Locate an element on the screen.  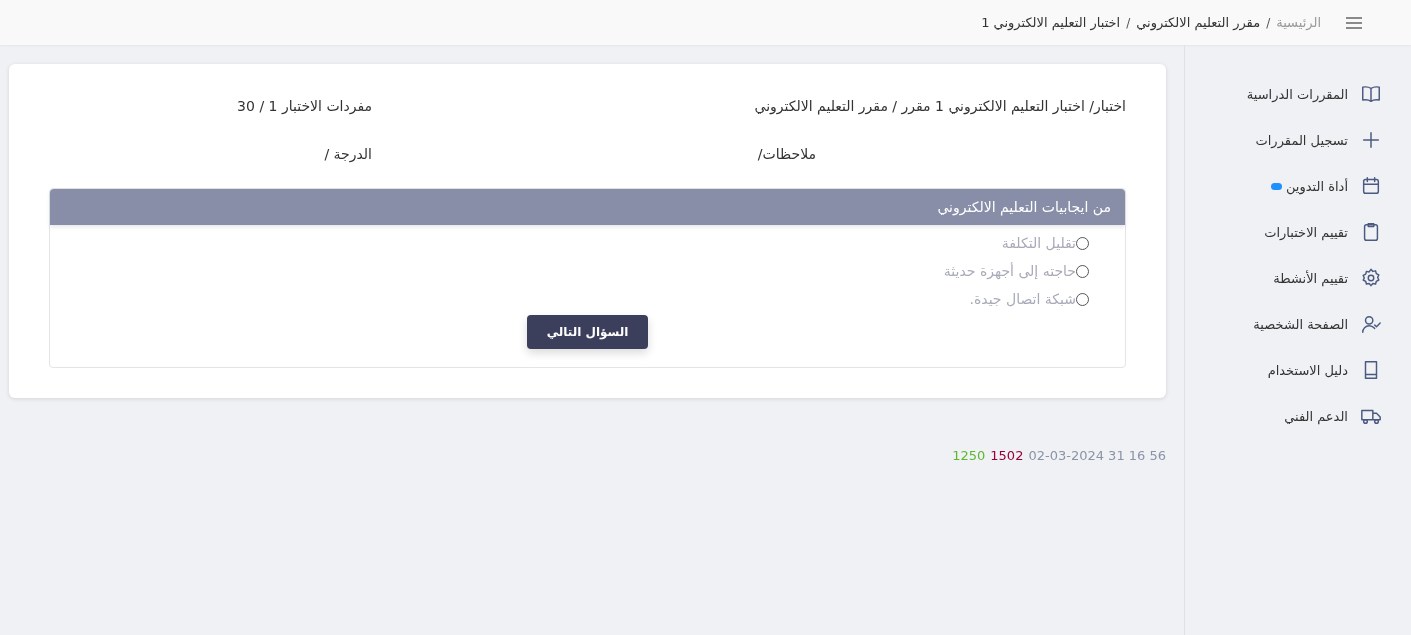
breadcrumb-link: مقرر التعليم الالكتروني is located at coordinates (1198, 22).